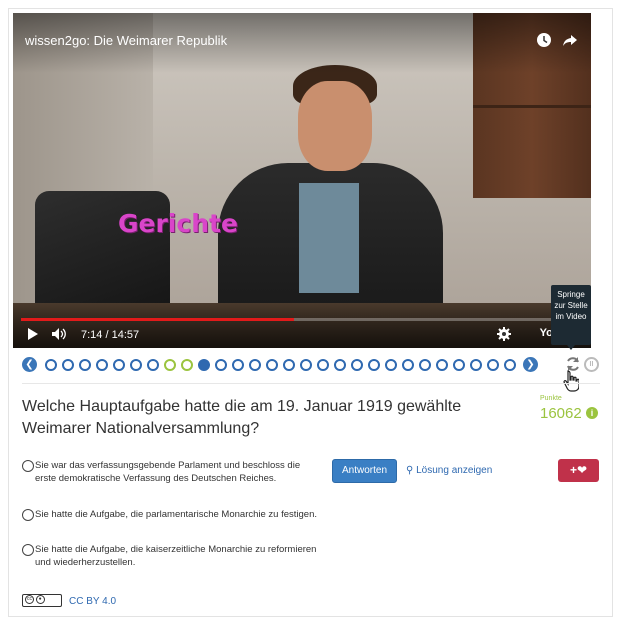 The height and width of the screenshot is (625, 621). I want to click on favorite-button: +❤, so click(578, 470).